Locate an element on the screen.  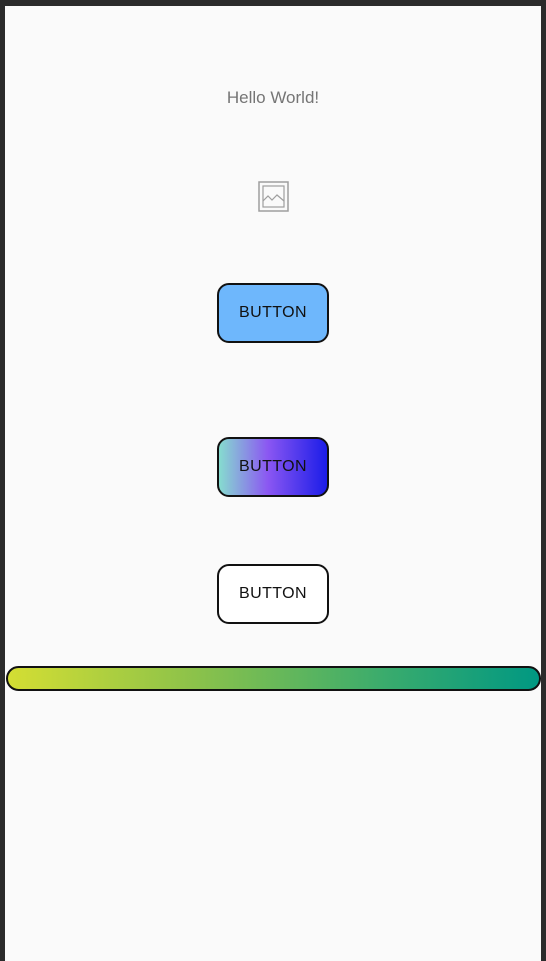
button-primary: BUTTON is located at coordinates (273, 313).